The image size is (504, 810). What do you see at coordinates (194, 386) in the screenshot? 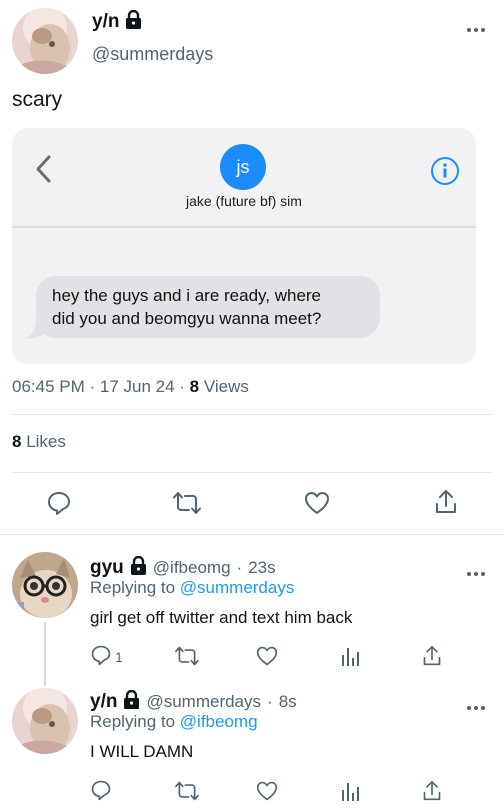
I see `views-count: 8` at bounding box center [194, 386].